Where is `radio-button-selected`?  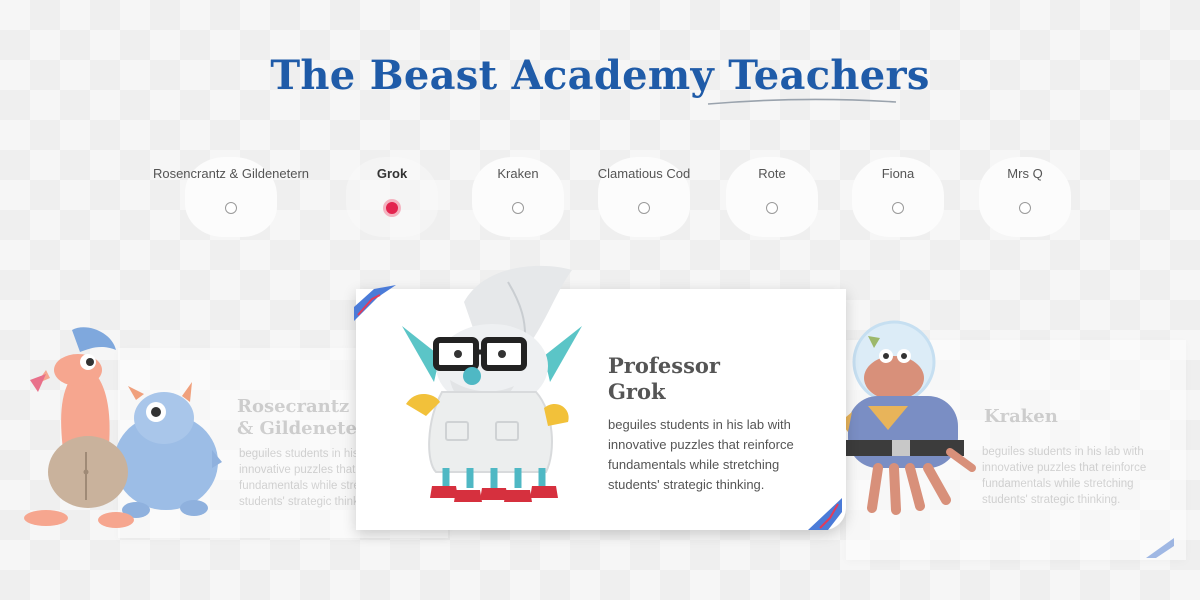
radio-button-selected is located at coordinates (392, 208).